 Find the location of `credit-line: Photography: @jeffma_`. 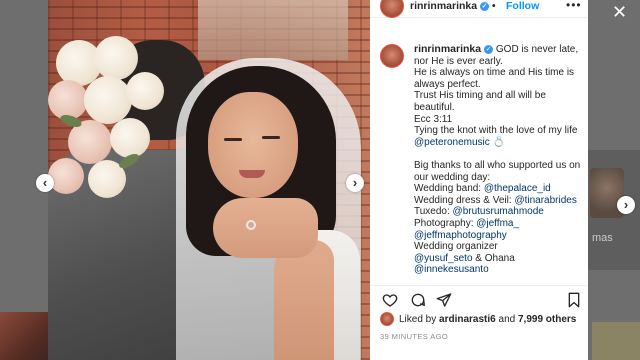

credit-line: Photography: @jeffma_ is located at coordinates (498, 224).